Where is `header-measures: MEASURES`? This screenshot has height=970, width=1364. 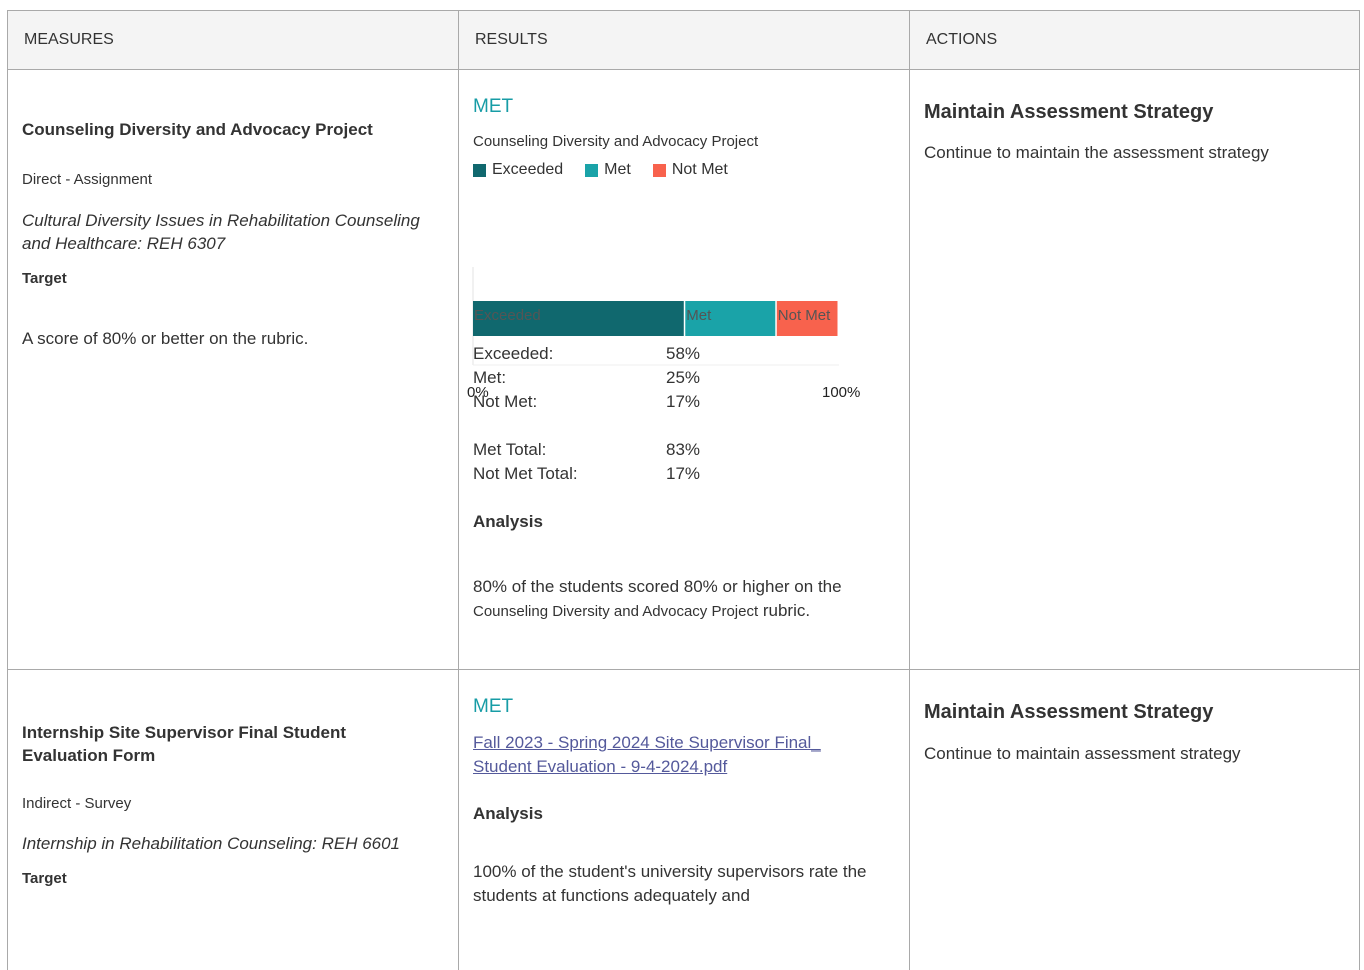
header-measures: MEASURES is located at coordinates (69, 39).